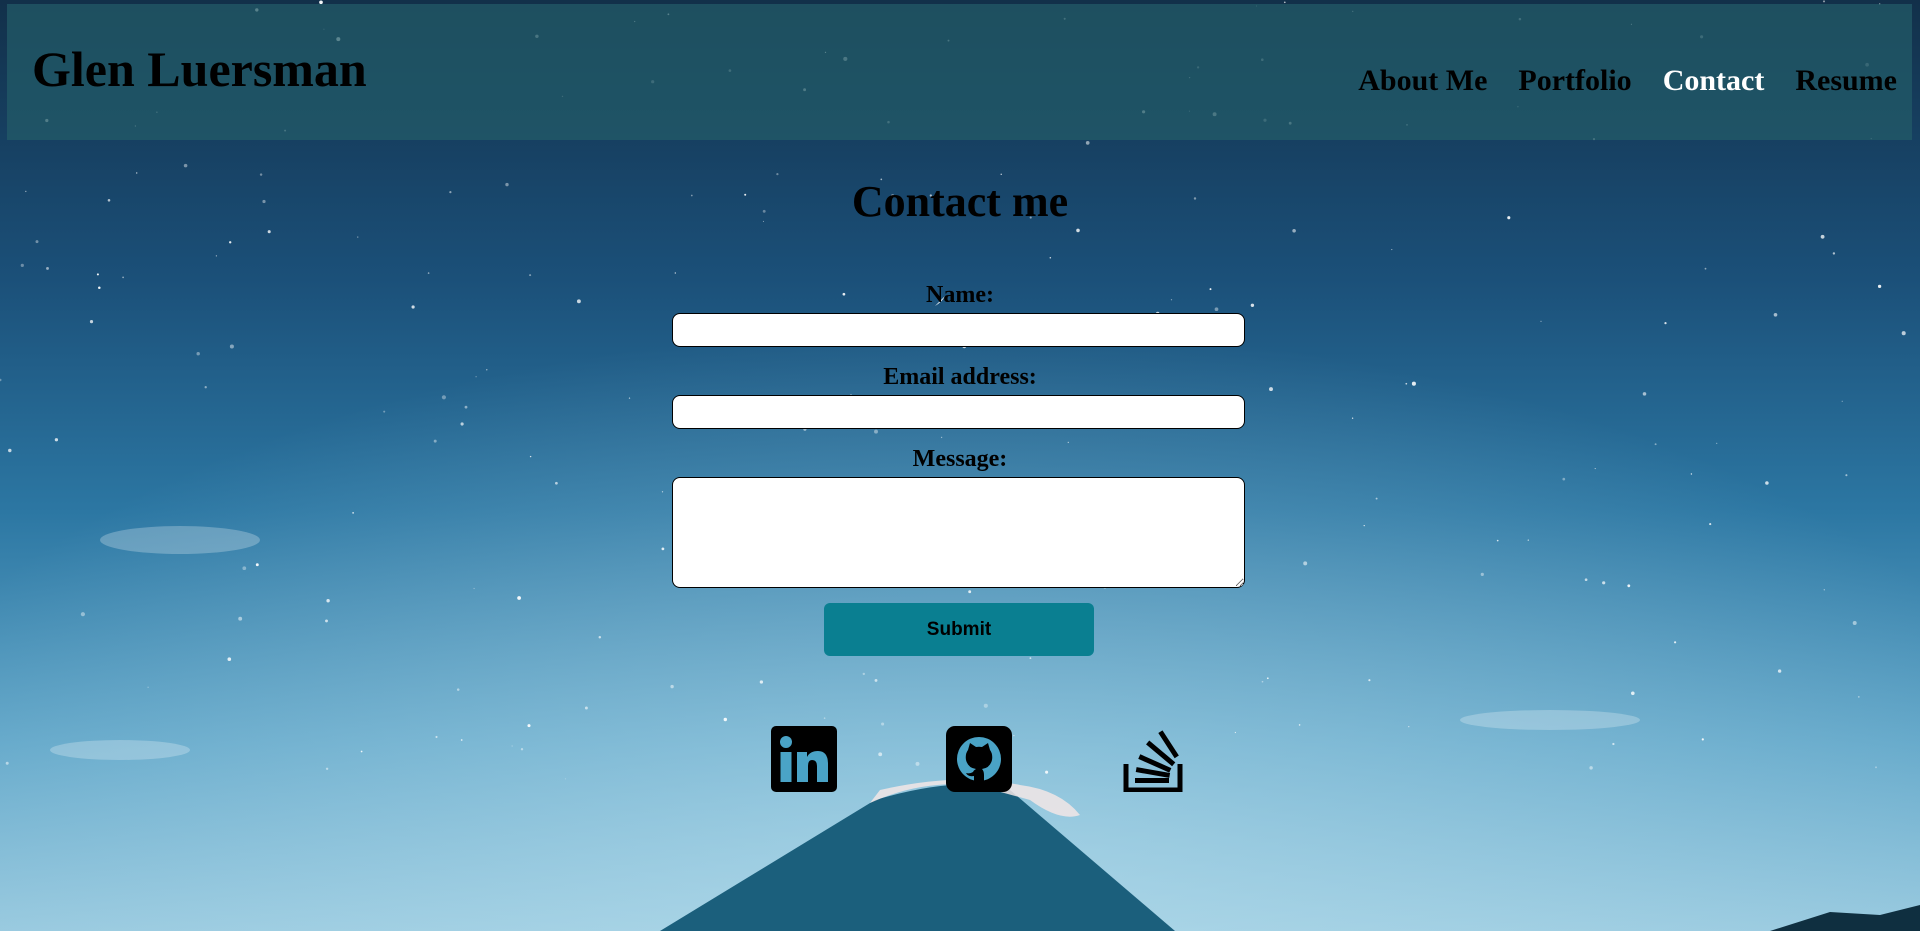  I want to click on message-textarea, so click(958, 532).